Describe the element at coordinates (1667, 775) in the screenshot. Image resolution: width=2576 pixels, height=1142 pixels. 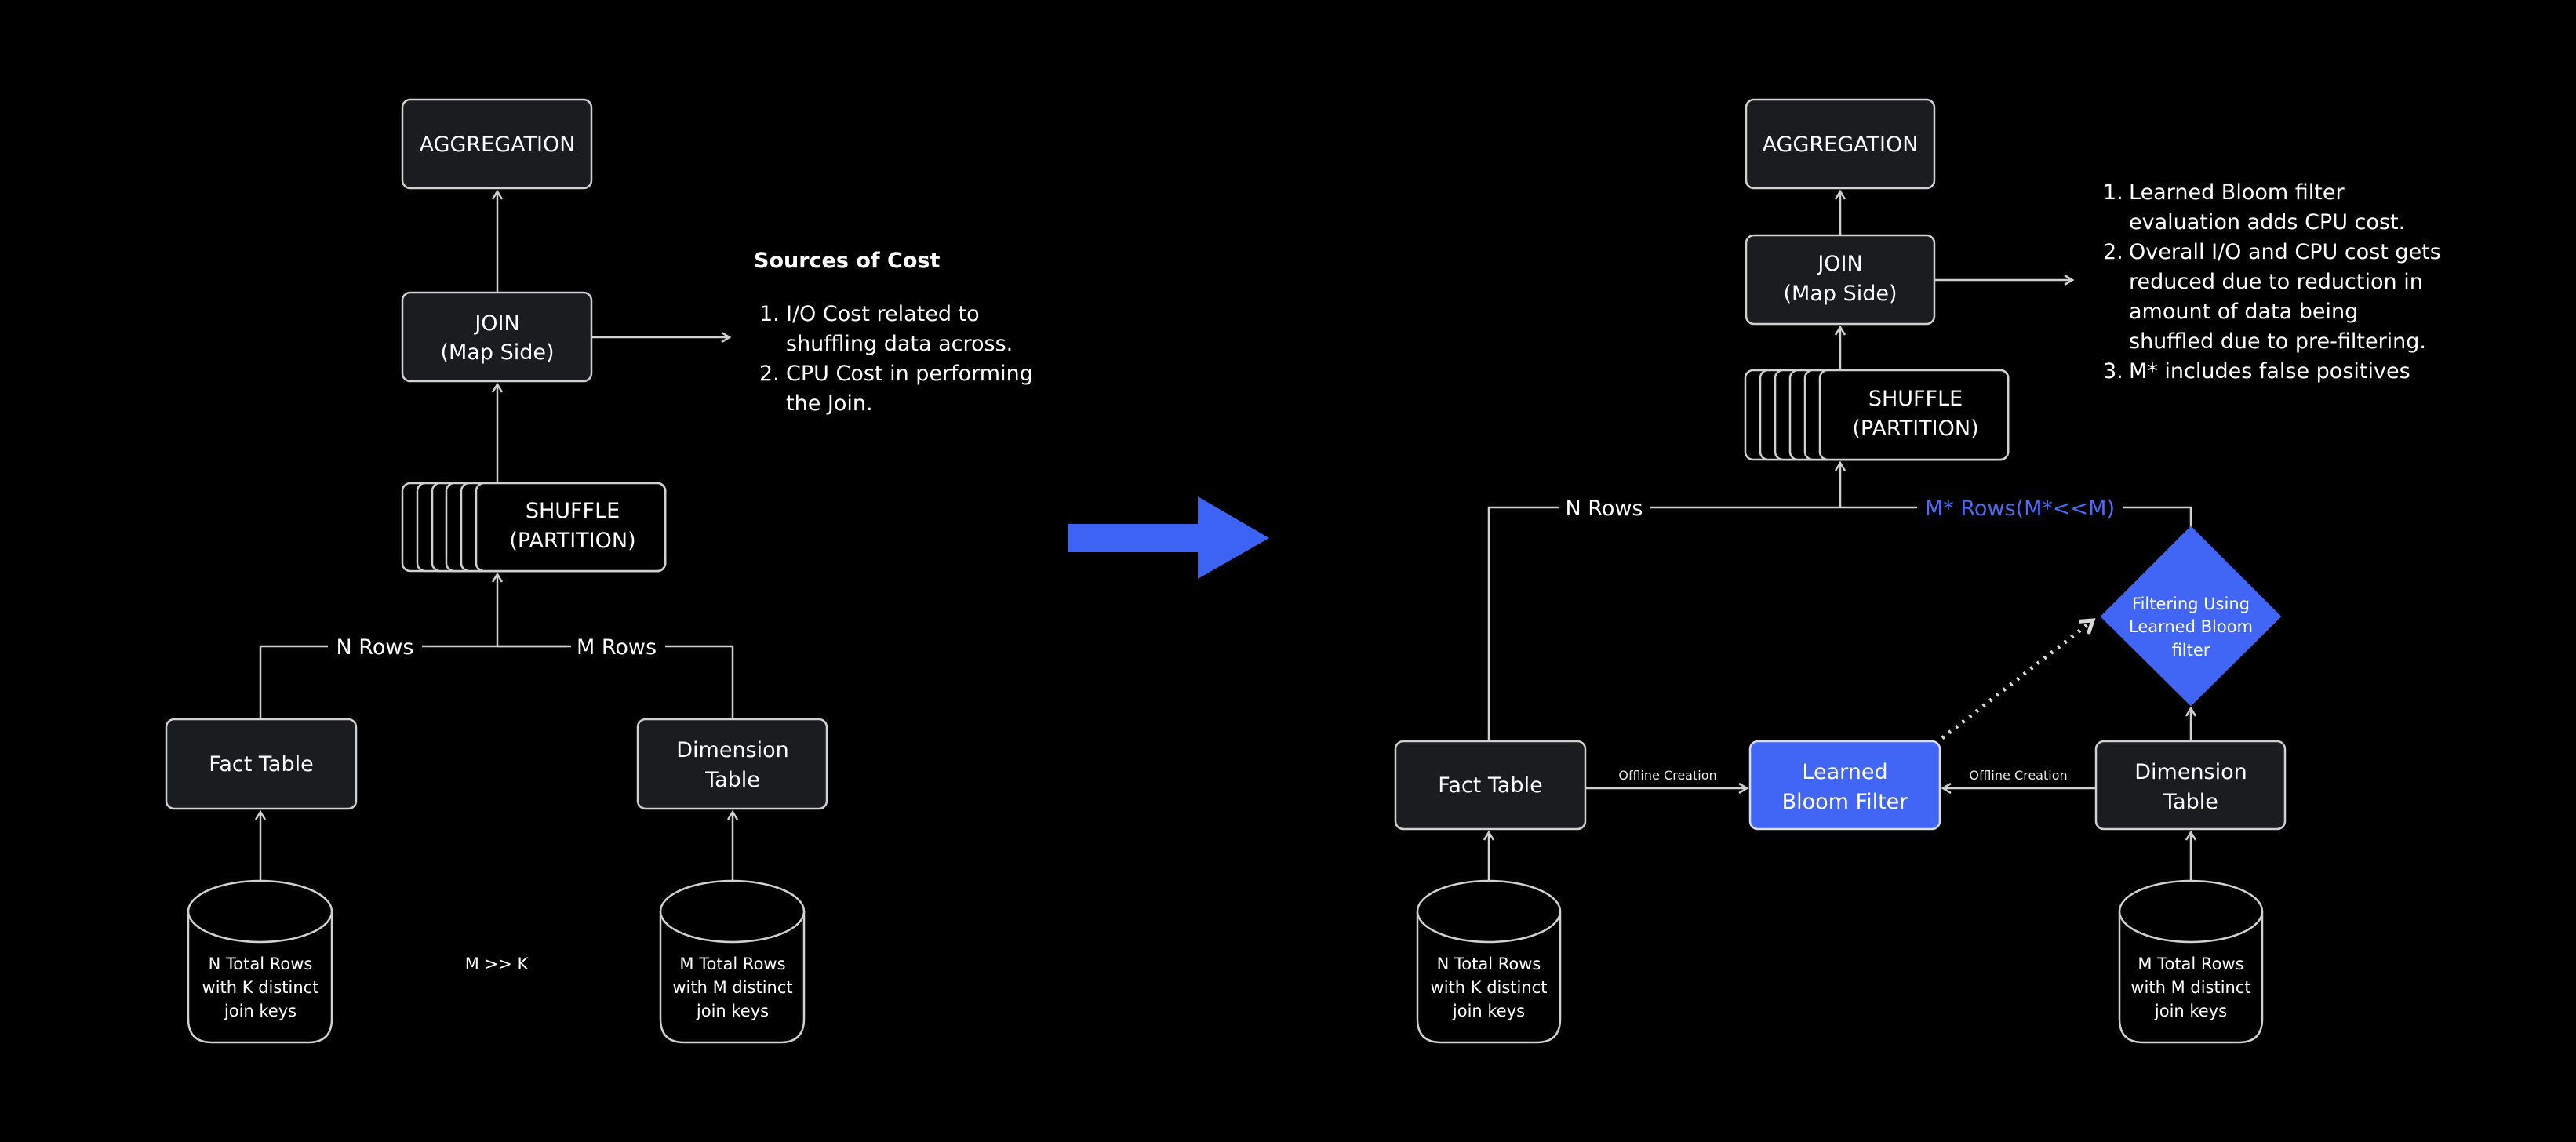
I see `offline-creation-label-left: Offline Creation` at that location.